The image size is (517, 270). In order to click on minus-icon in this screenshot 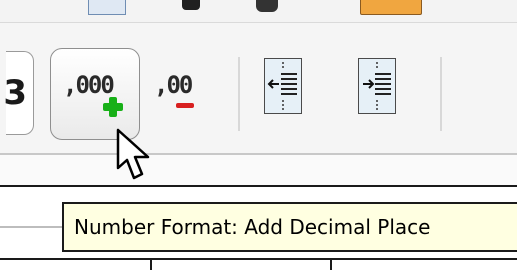, I will do `click(185, 105)`.